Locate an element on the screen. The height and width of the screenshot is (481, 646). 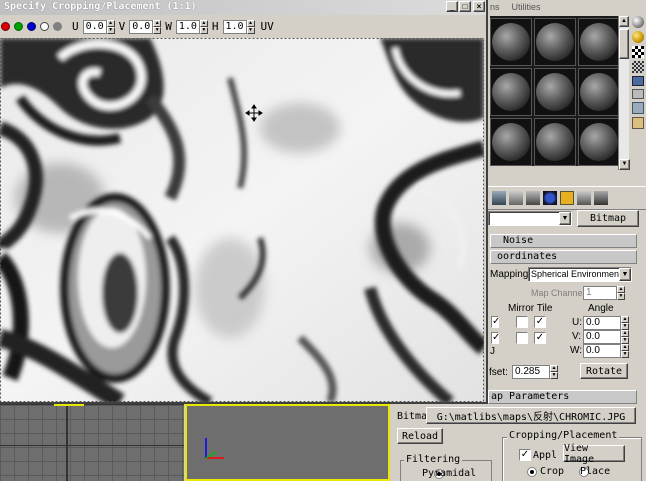
v-mirror-checkbox is located at coordinates (522, 338).